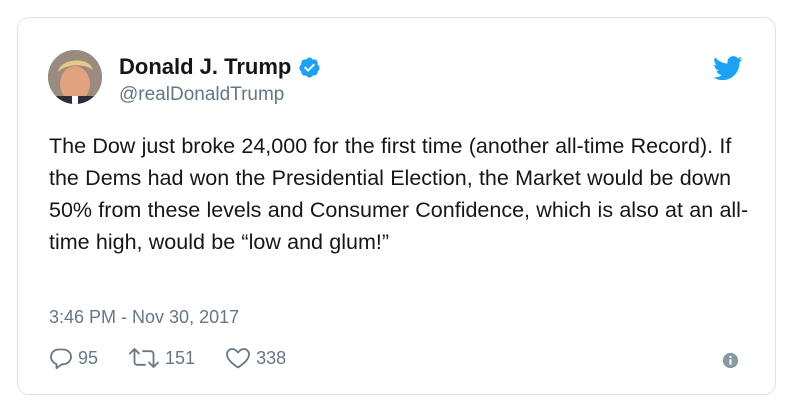 The height and width of the screenshot is (420, 798). I want to click on reply-count: 95, so click(88, 357).